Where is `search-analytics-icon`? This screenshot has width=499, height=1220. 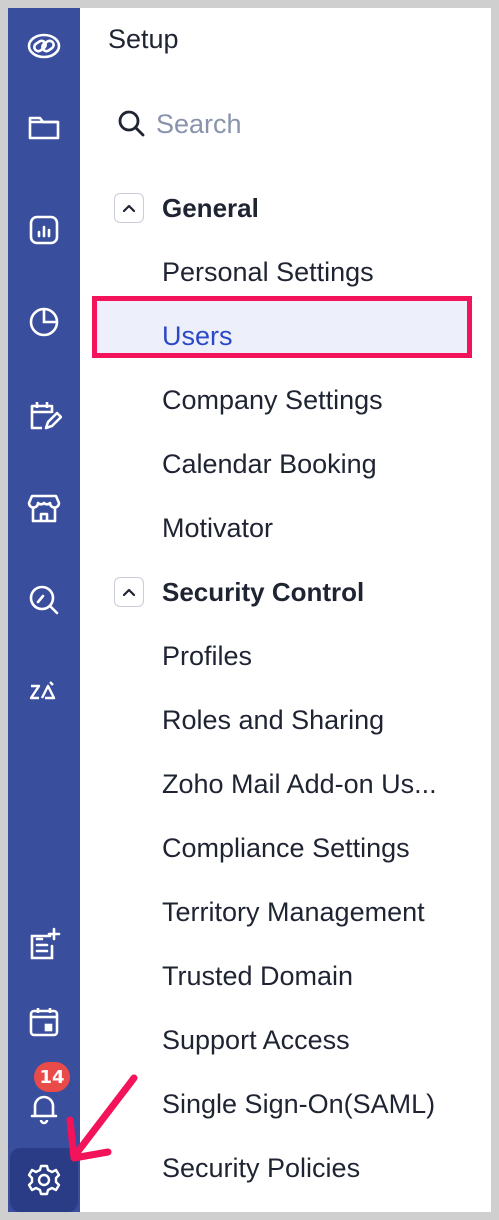
search-analytics-icon is located at coordinates (44, 600).